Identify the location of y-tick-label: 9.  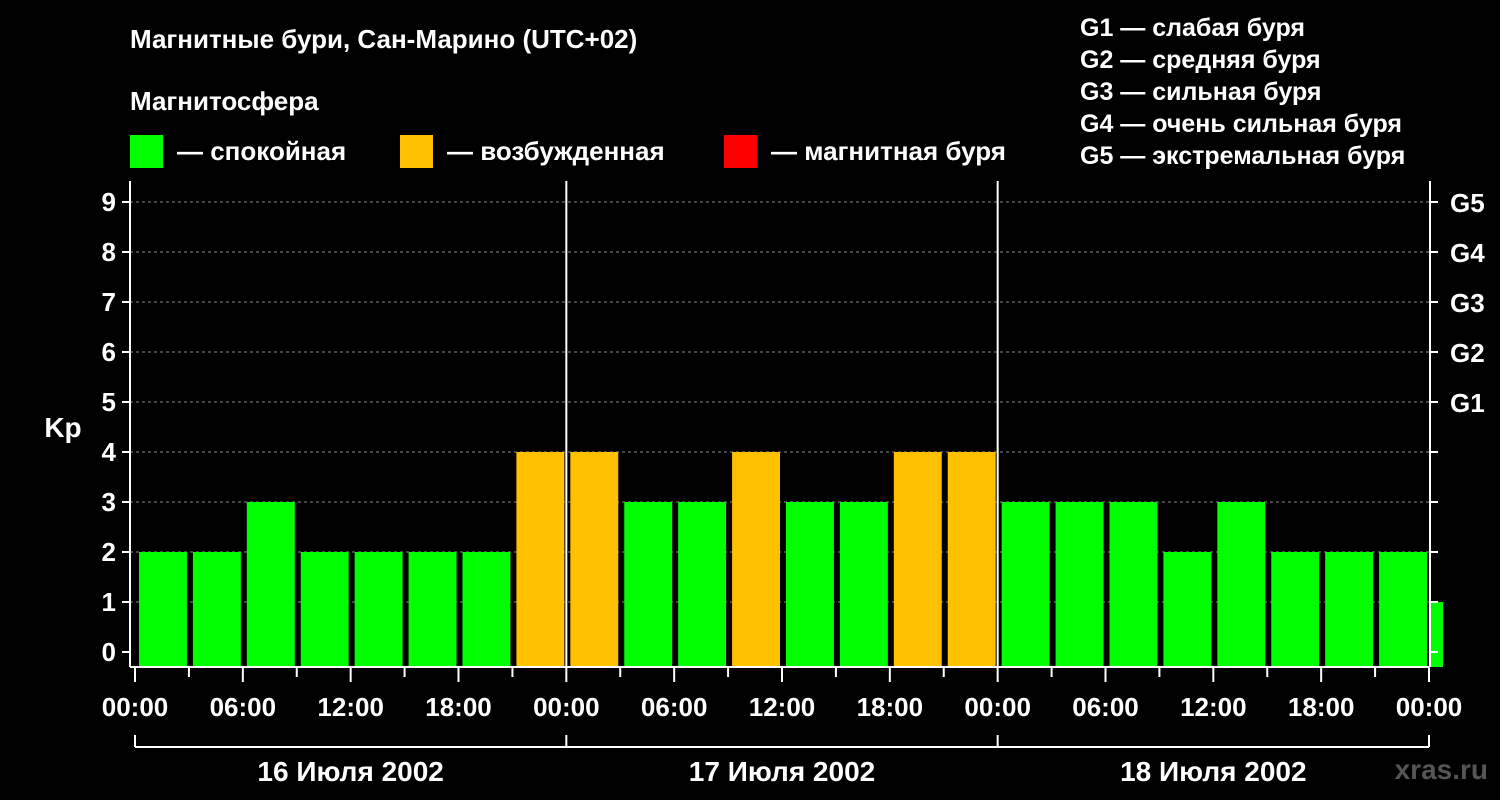
(109, 202).